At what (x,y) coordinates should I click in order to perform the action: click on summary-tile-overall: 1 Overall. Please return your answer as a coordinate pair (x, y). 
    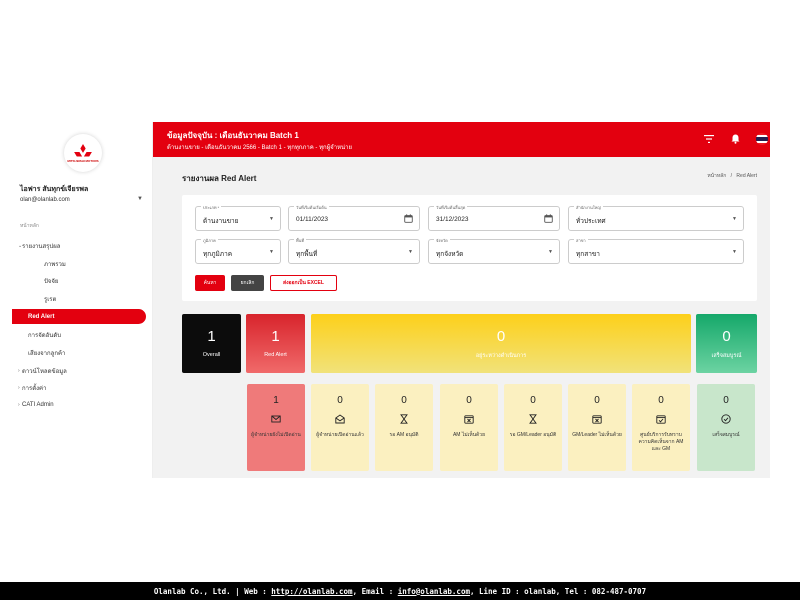
    Looking at the image, I should click on (211, 343).